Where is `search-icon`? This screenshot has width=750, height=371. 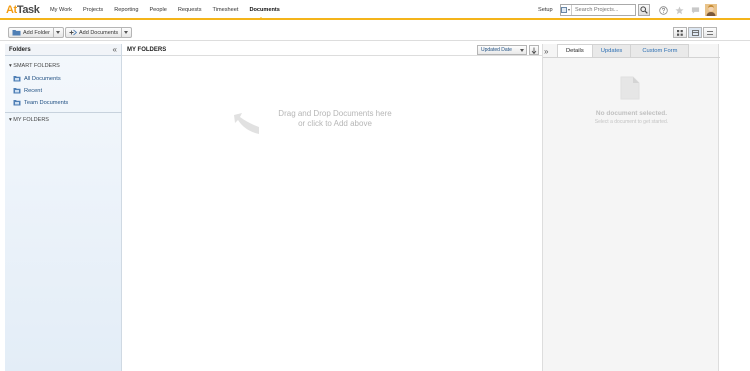 search-icon is located at coordinates (644, 10).